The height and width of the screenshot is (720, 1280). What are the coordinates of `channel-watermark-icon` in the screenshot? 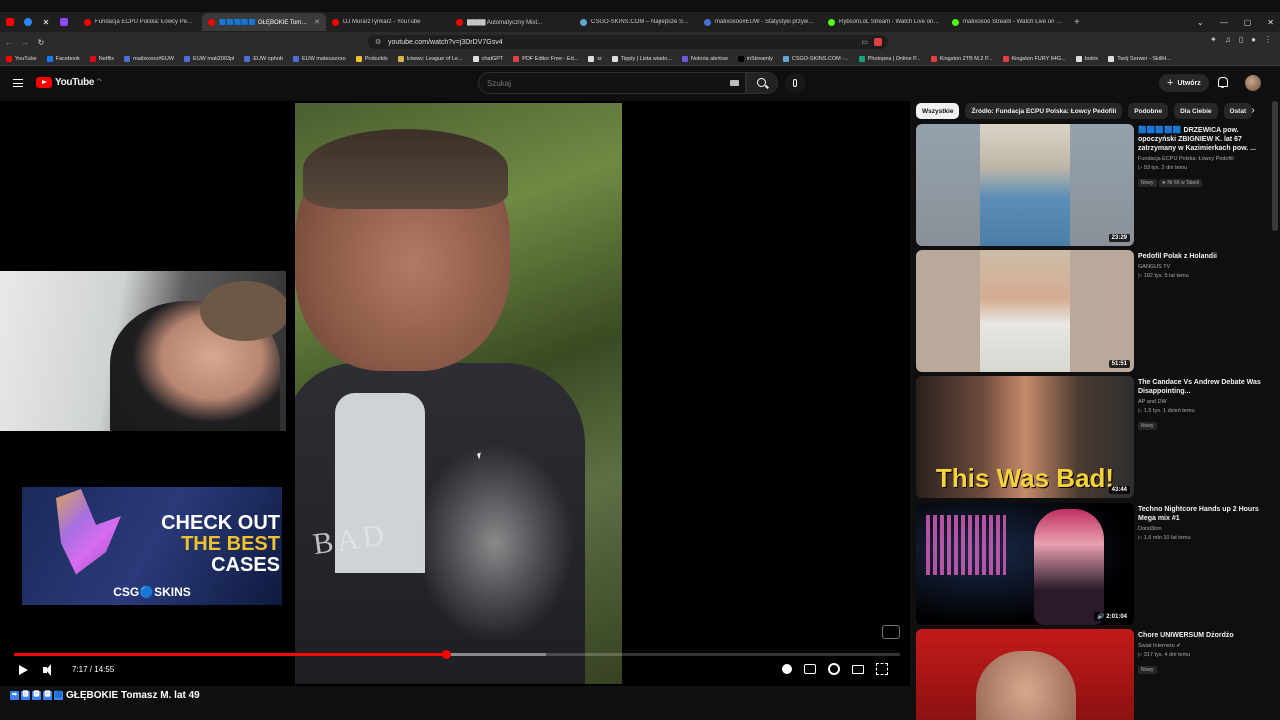 It's located at (891, 632).